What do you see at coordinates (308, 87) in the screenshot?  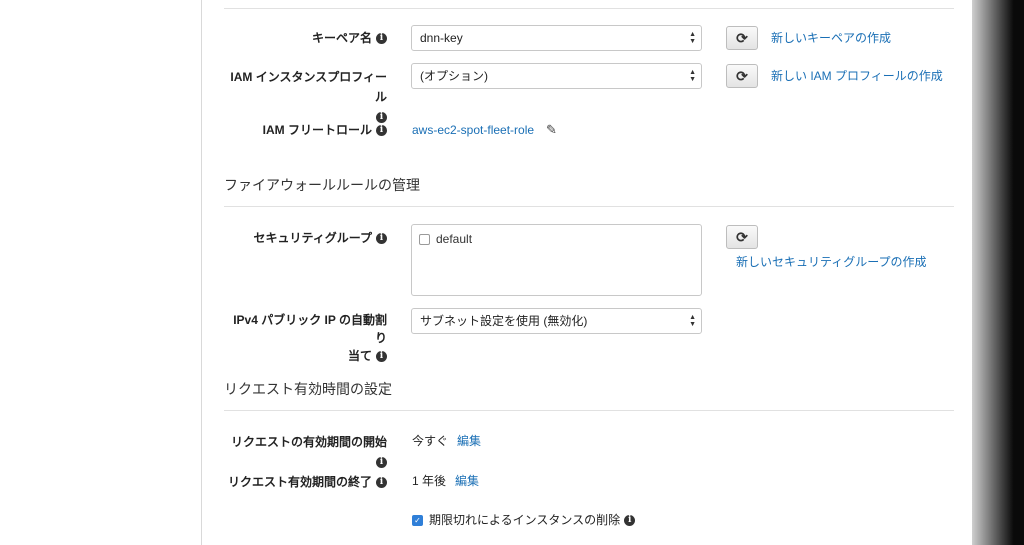 I see `iam-profile-label: IAM インスタンスプロフィール` at bounding box center [308, 87].